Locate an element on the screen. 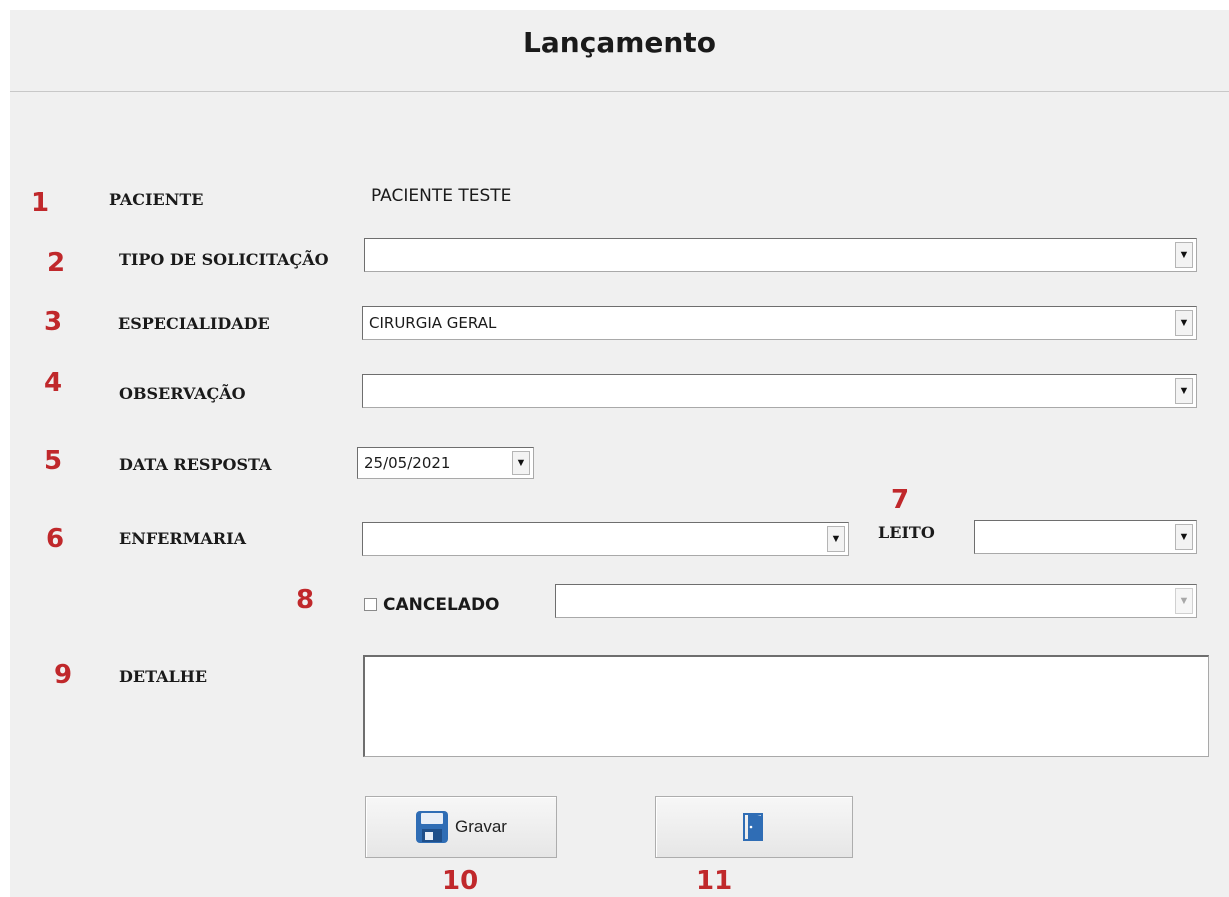 The width and height of the screenshot is (1229, 897). paciente-value: PACIENTE TESTE is located at coordinates (441, 196).